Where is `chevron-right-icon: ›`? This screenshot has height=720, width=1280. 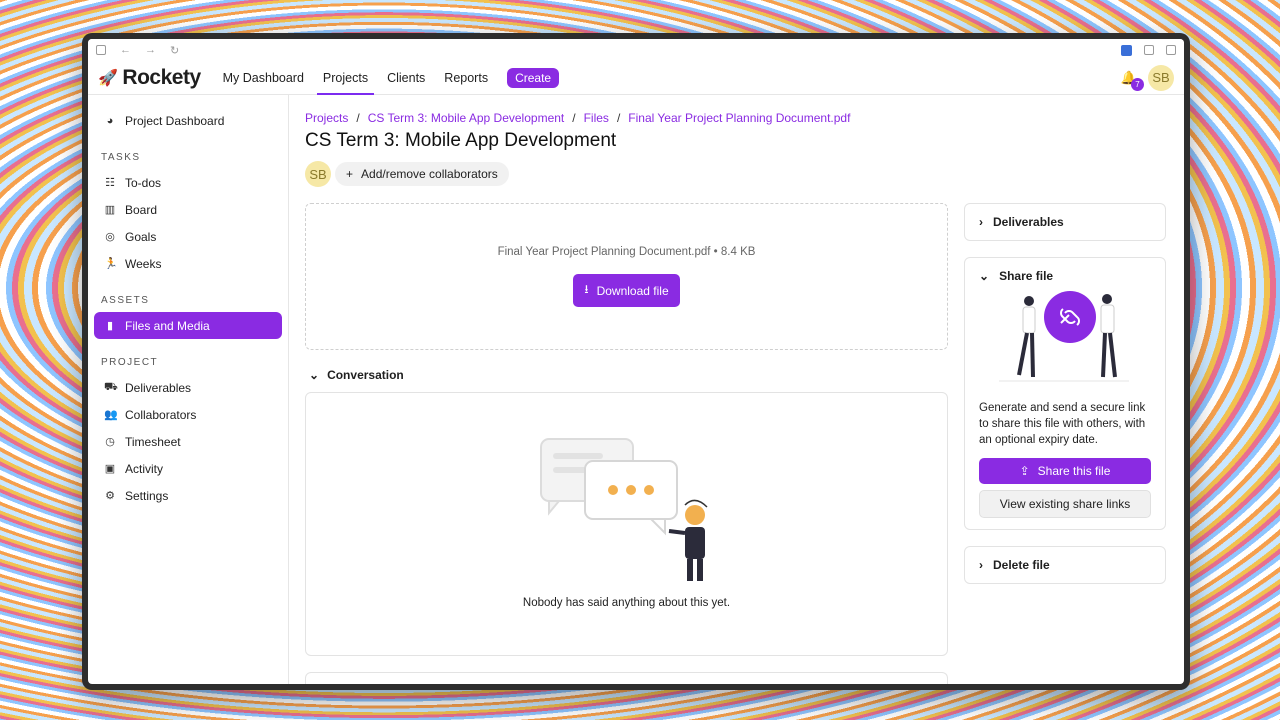 chevron-right-icon: › is located at coordinates (981, 222).